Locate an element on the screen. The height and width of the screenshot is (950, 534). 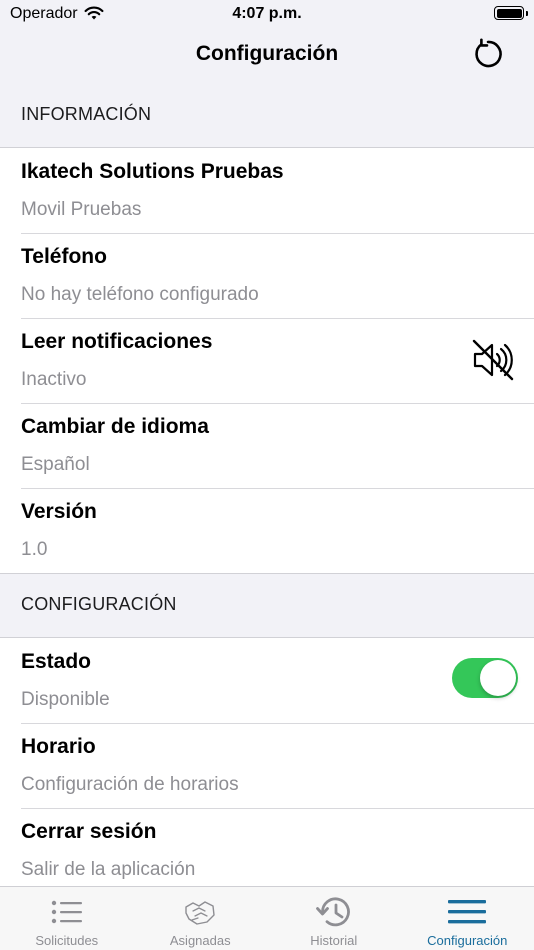
section-header-info: INFORMACIÓN is located at coordinates (86, 114).